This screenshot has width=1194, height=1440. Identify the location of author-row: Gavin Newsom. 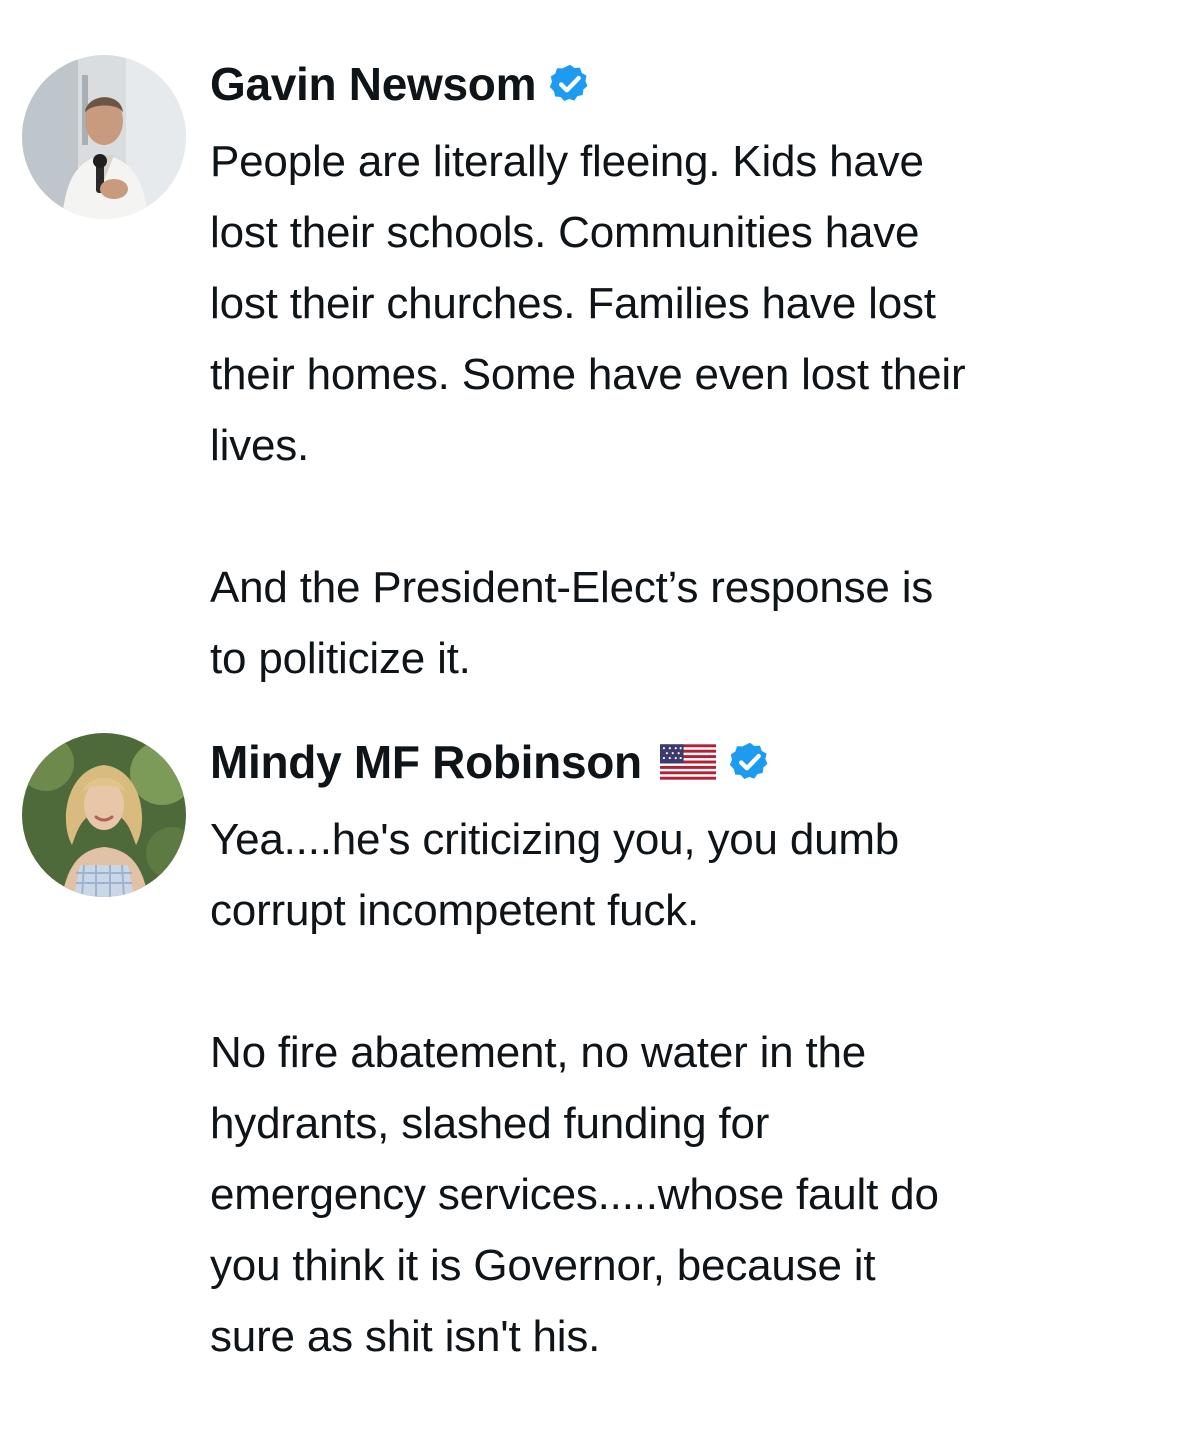
(401, 84).